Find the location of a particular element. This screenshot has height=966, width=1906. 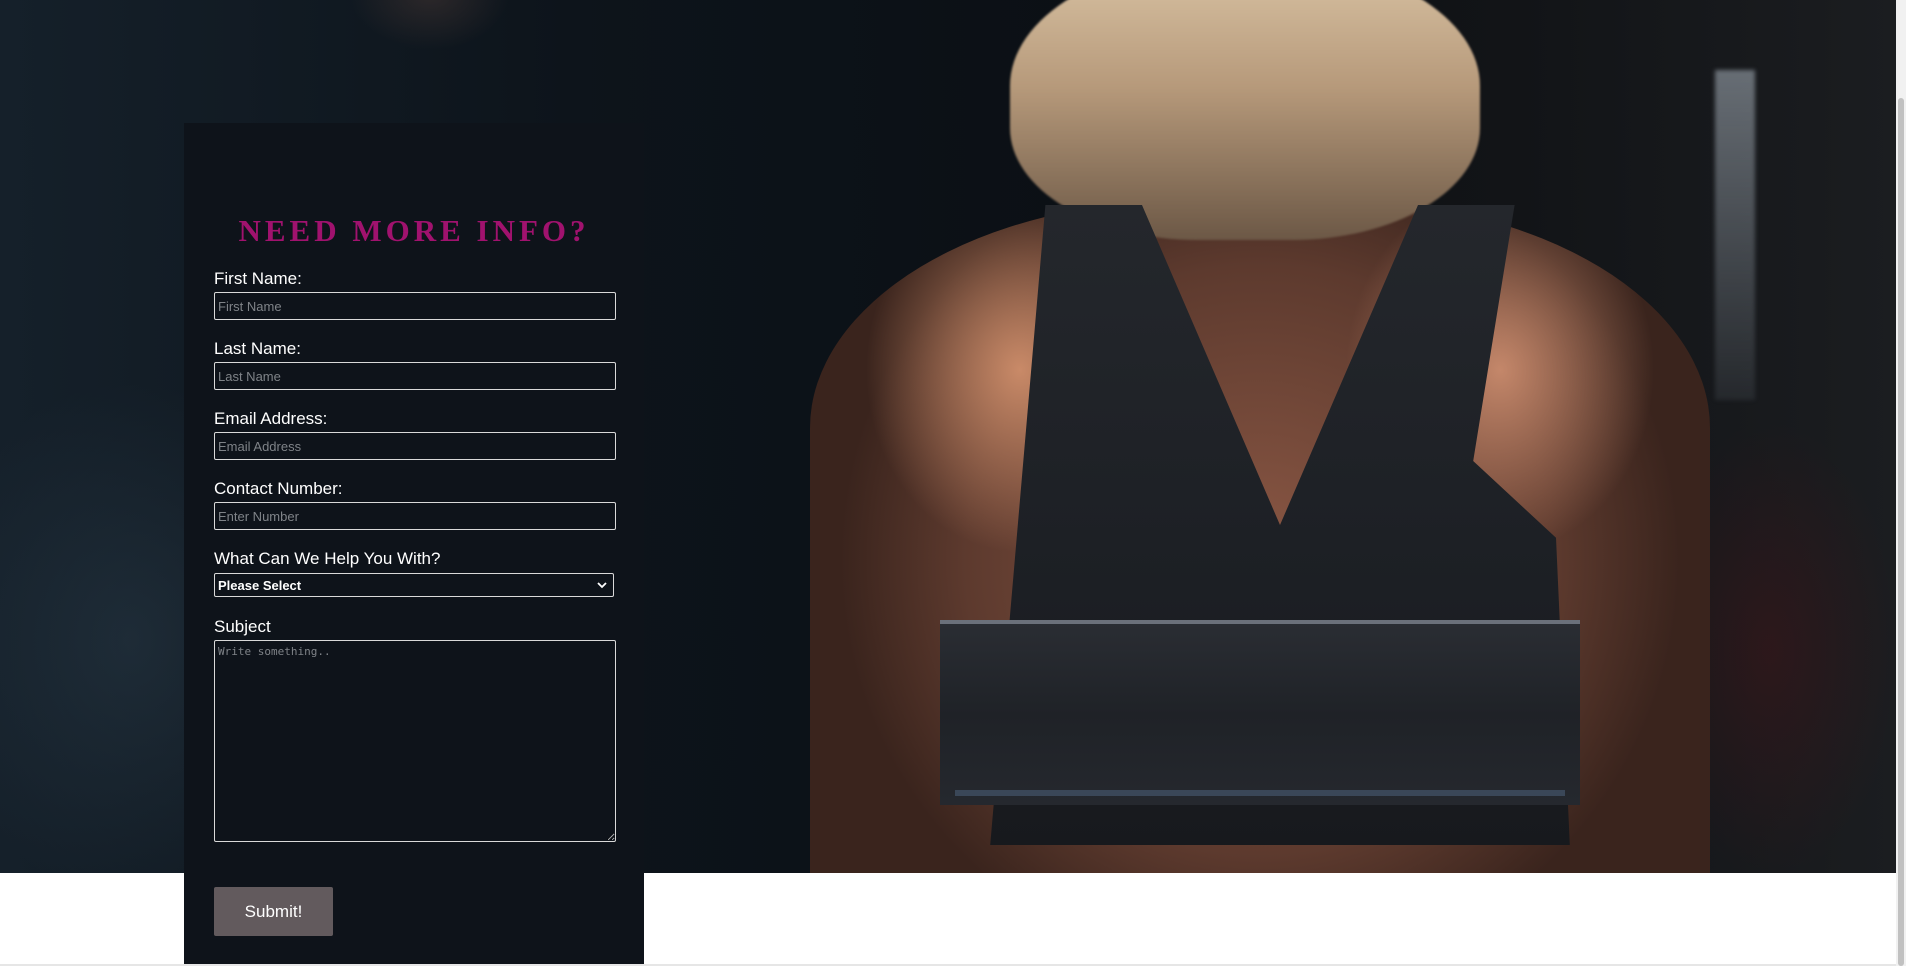

email-input is located at coordinates (415, 446).